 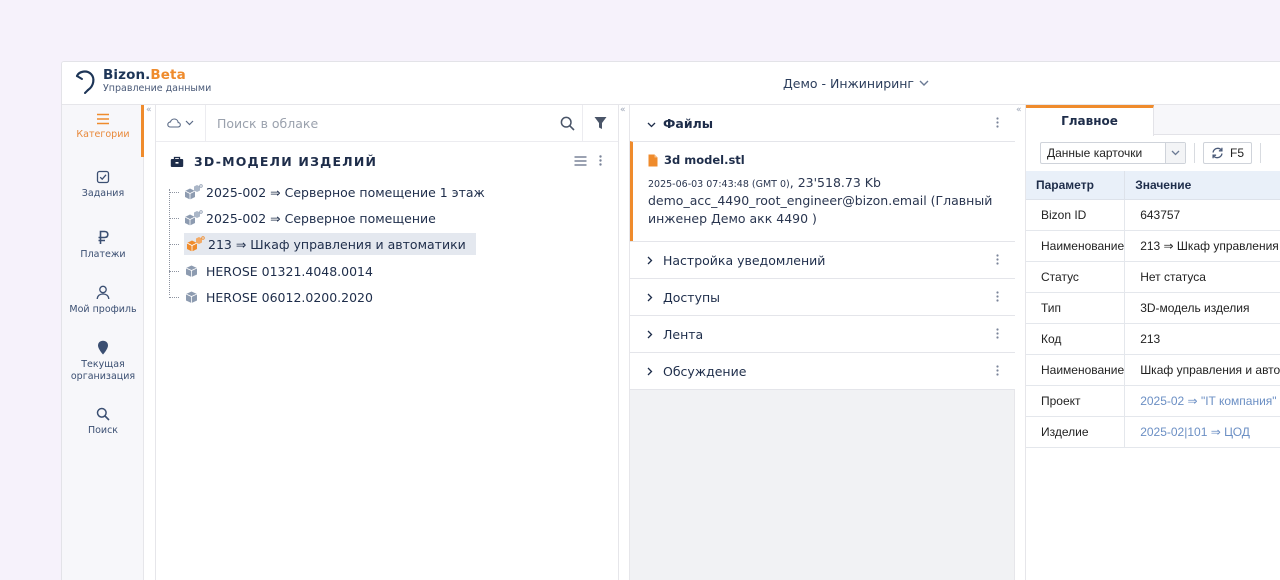 I want to click on section-access-header: Доступы, so click(x=822, y=297).